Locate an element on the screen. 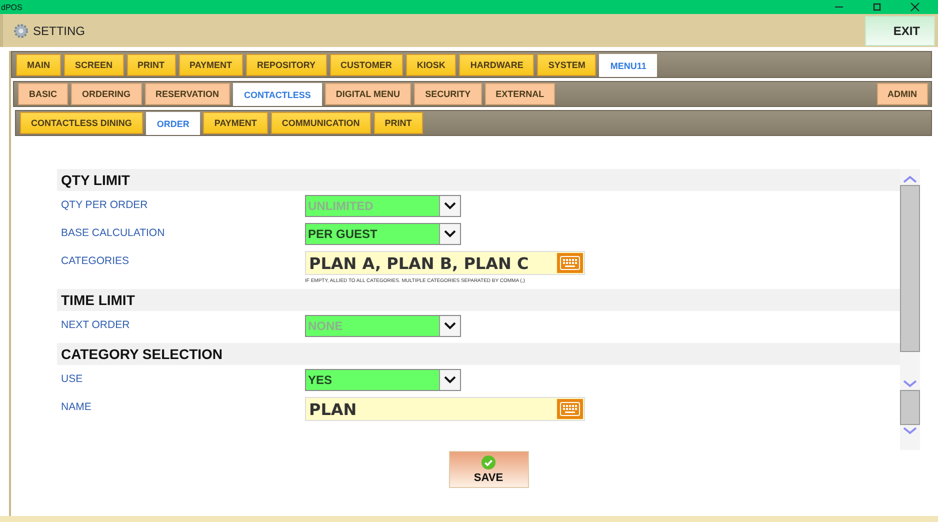 This screenshot has height=522, width=938. sub-tab: DIGITAL MENU is located at coordinates (368, 94).